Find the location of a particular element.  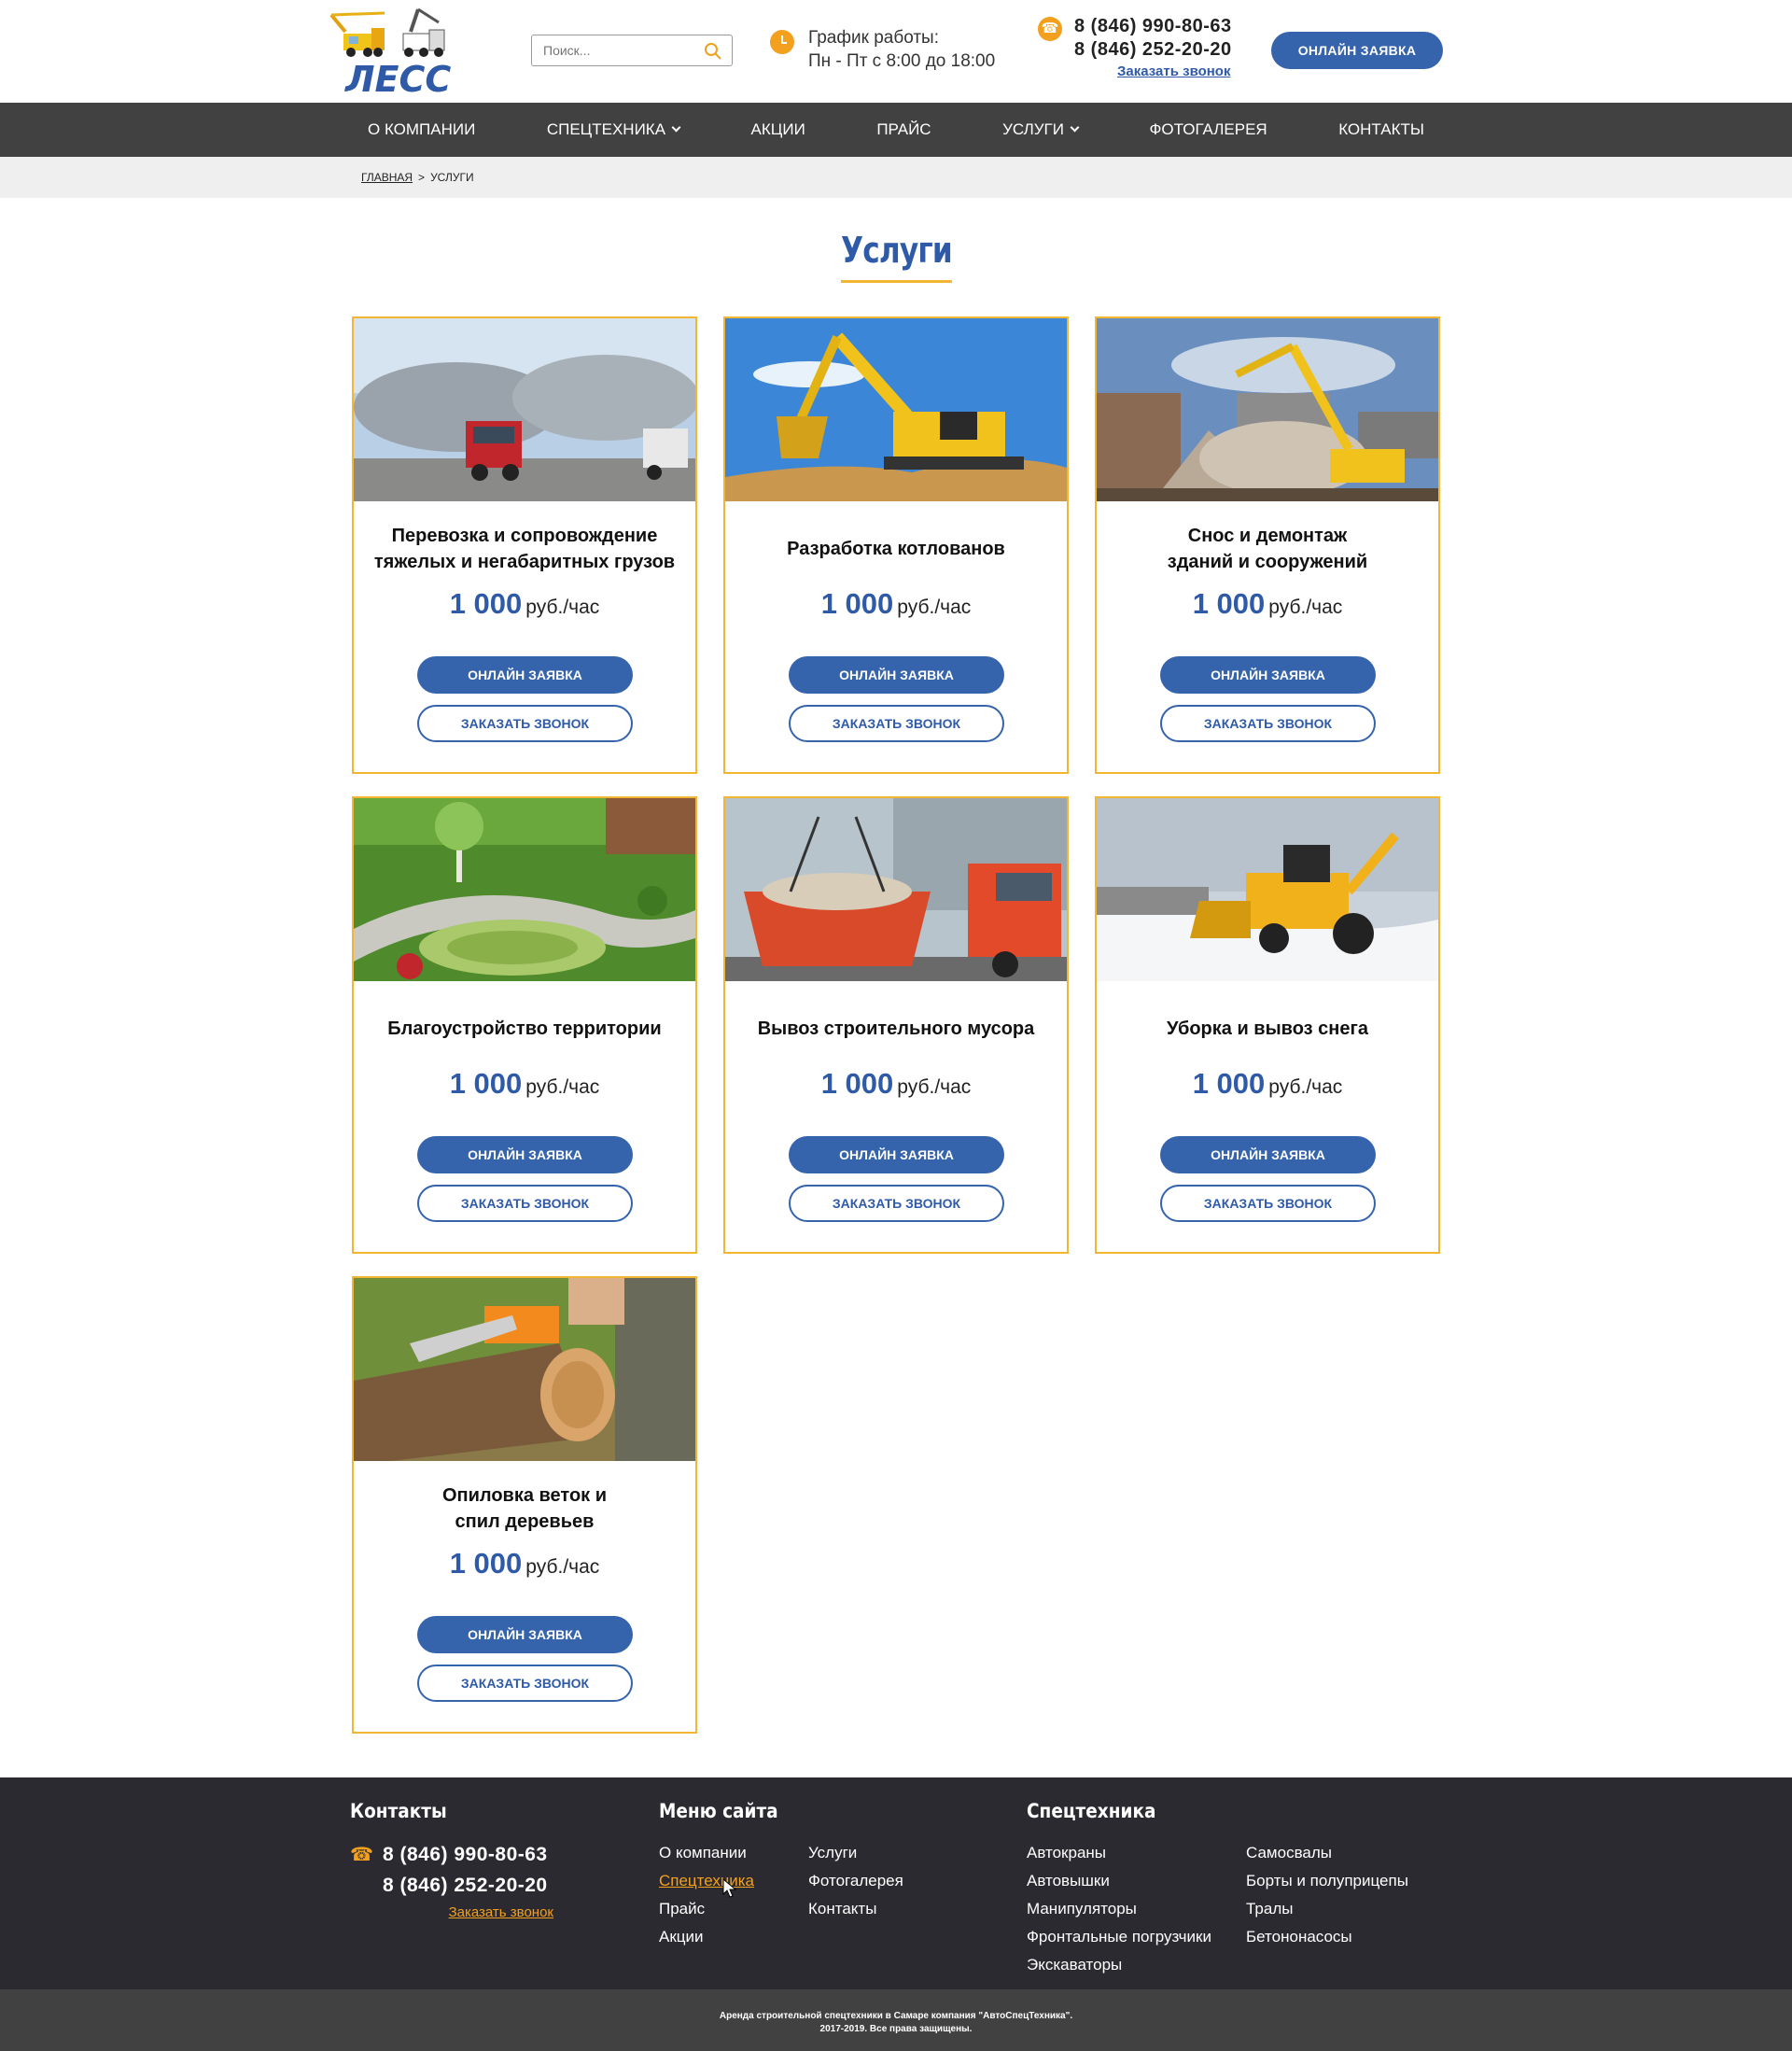

service-name-line: Благоустройство территории is located at coordinates (524, 1028).